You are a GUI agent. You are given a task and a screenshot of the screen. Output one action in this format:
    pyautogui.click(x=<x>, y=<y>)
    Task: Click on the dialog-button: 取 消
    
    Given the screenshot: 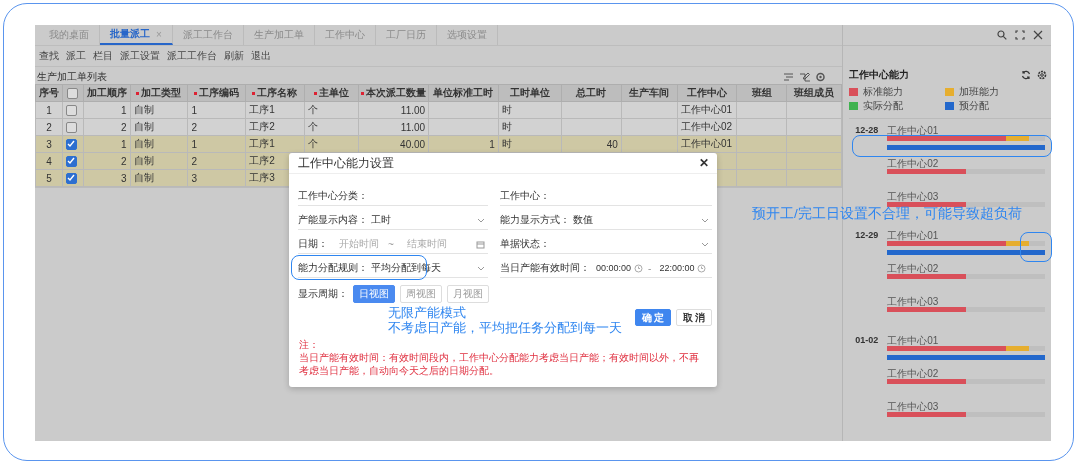 What is the action you would take?
    pyautogui.click(x=694, y=317)
    